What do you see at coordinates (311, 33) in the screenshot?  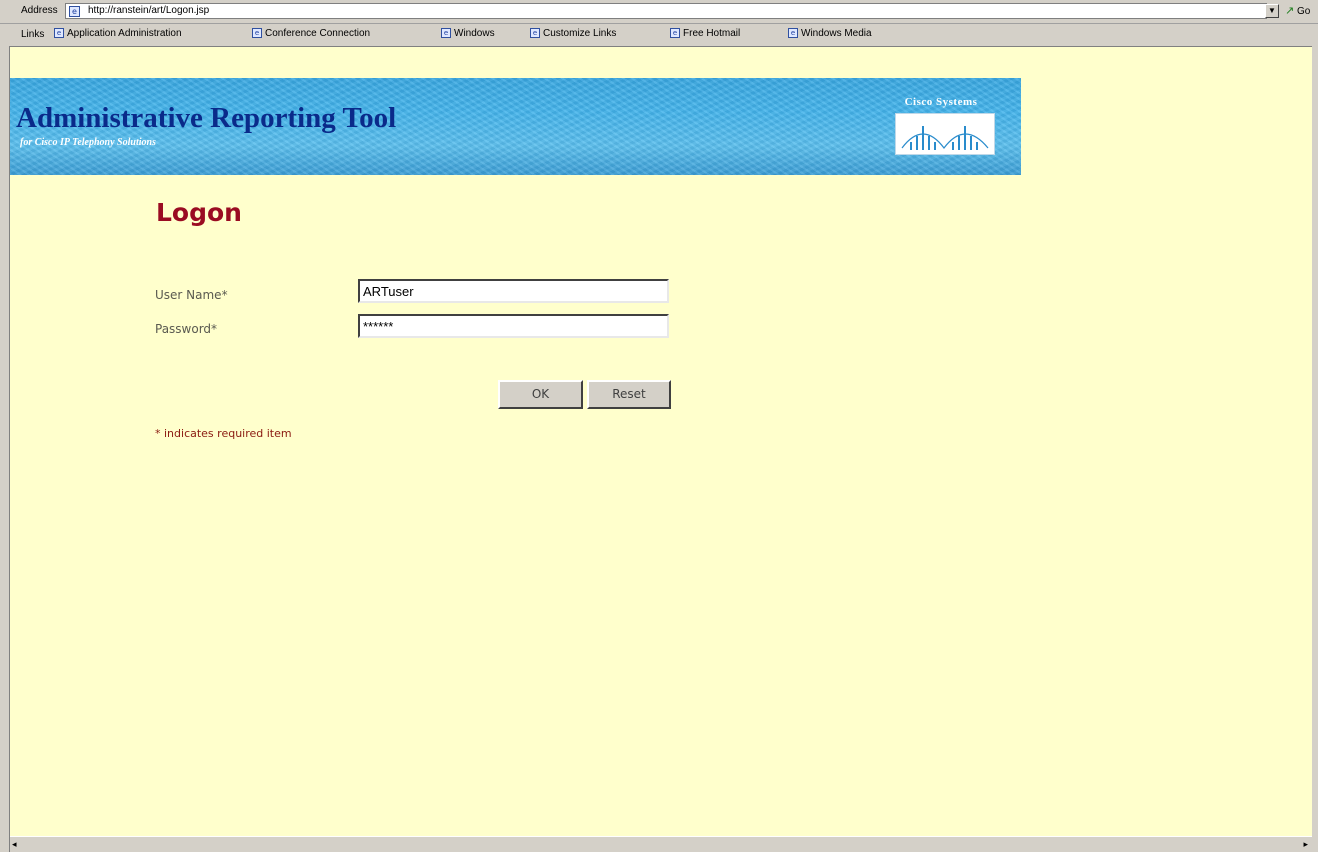 I see `link-conference-connection: e Conference Connection` at bounding box center [311, 33].